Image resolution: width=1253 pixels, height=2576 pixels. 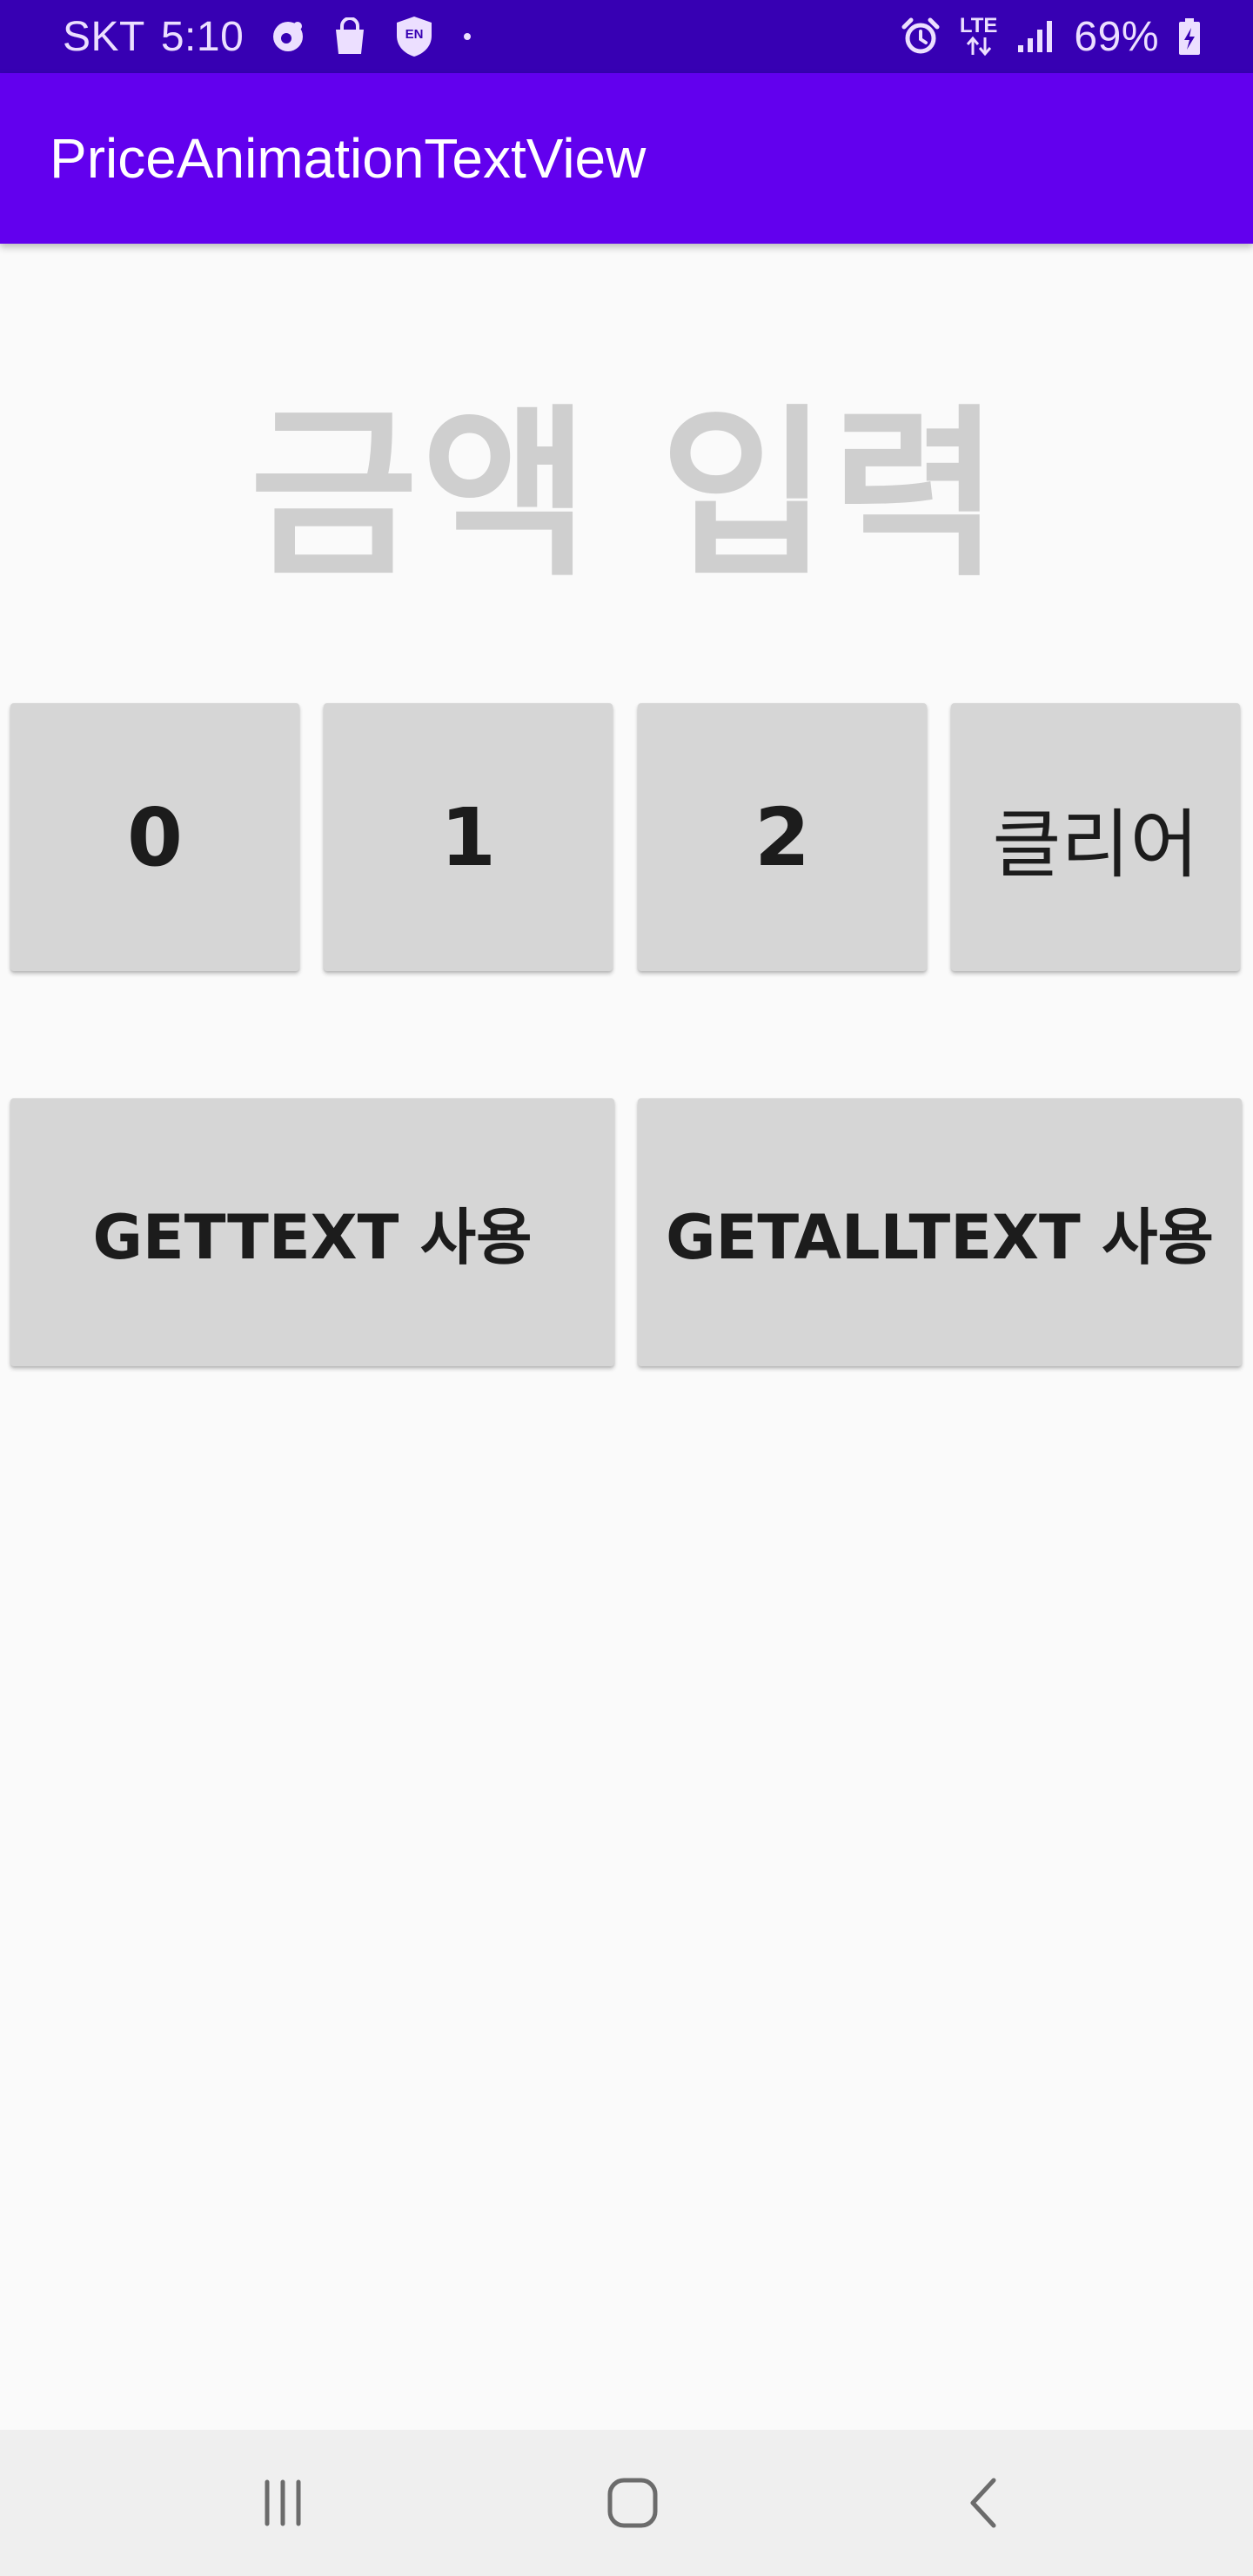 I want to click on network-type-label: LTE, so click(x=978, y=26).